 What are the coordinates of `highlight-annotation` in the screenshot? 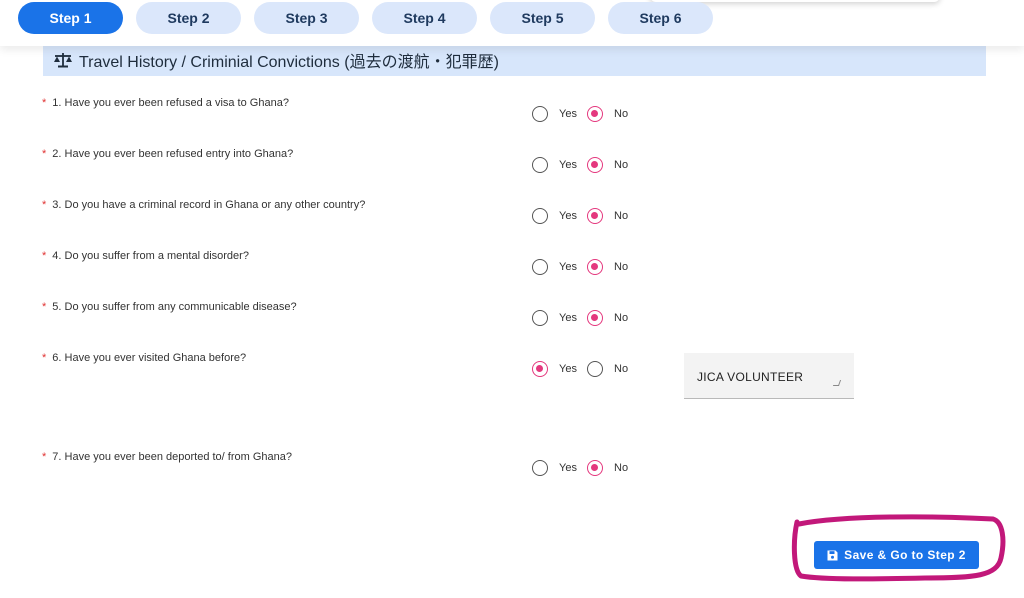 It's located at (898, 548).